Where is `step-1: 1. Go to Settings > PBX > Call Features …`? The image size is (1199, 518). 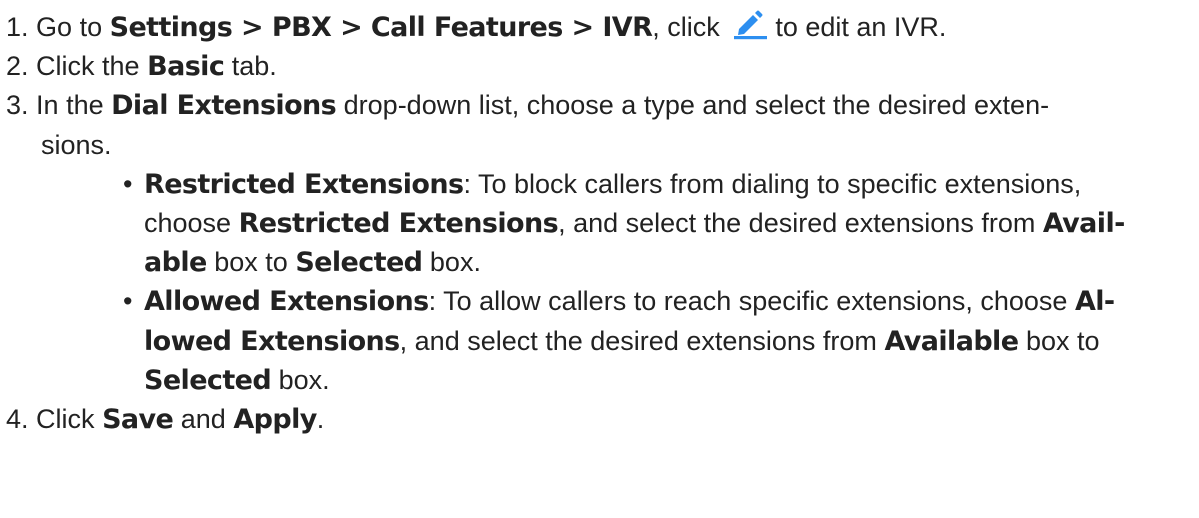 step-1: 1. Go to Settings > PBX > Call Features … is located at coordinates (599, 27).